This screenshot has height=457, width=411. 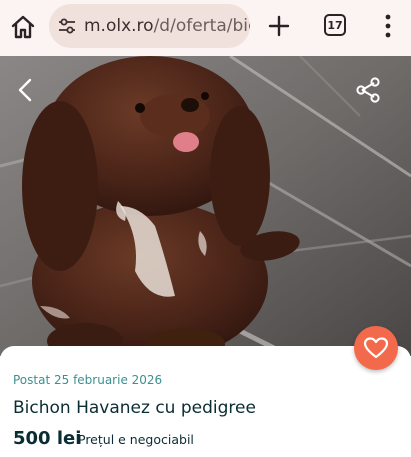 What do you see at coordinates (23, 27) in the screenshot?
I see `home-icon` at bounding box center [23, 27].